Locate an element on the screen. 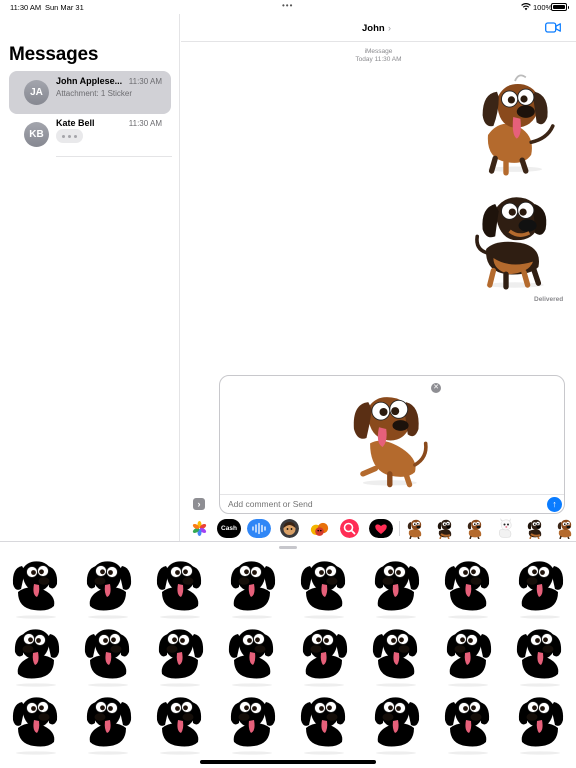 This screenshot has height=768, width=576. drawer-divider is located at coordinates (399, 528).